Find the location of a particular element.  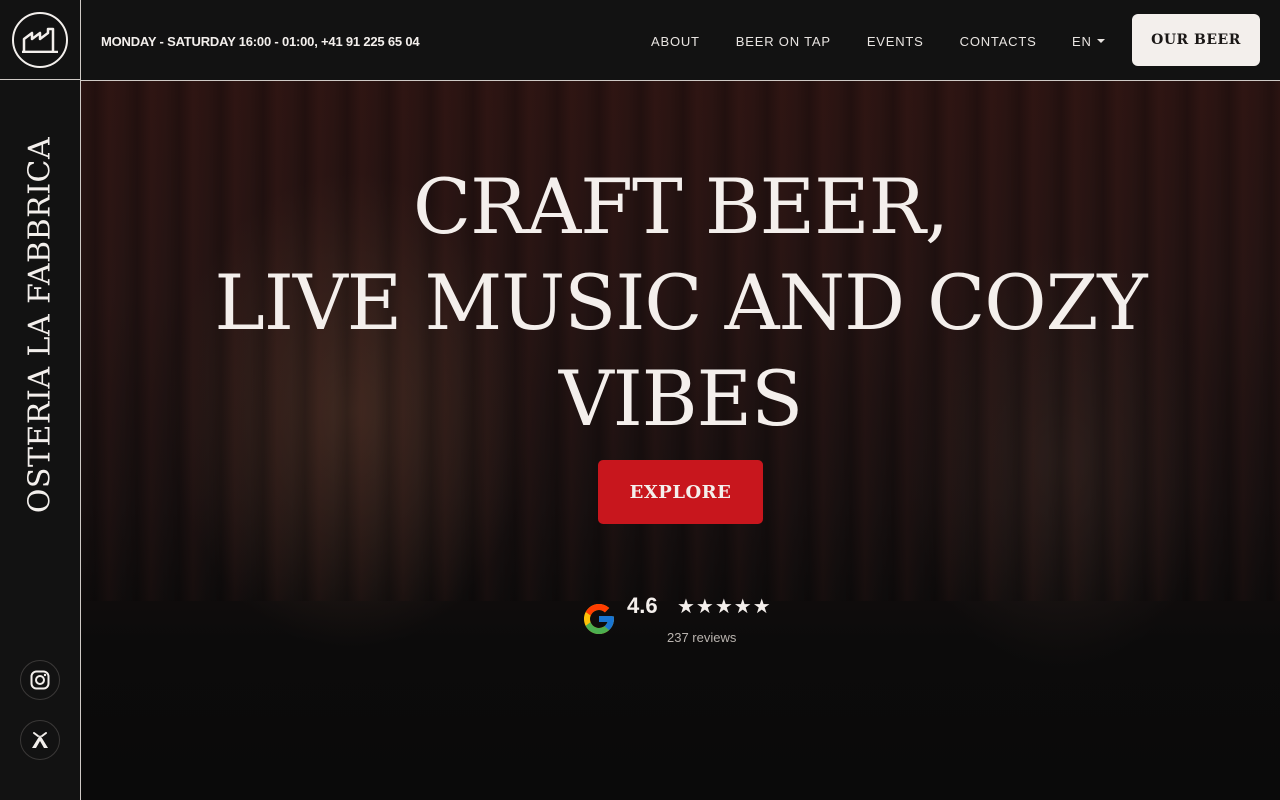

language-selector: EN is located at coordinates (1088, 41).